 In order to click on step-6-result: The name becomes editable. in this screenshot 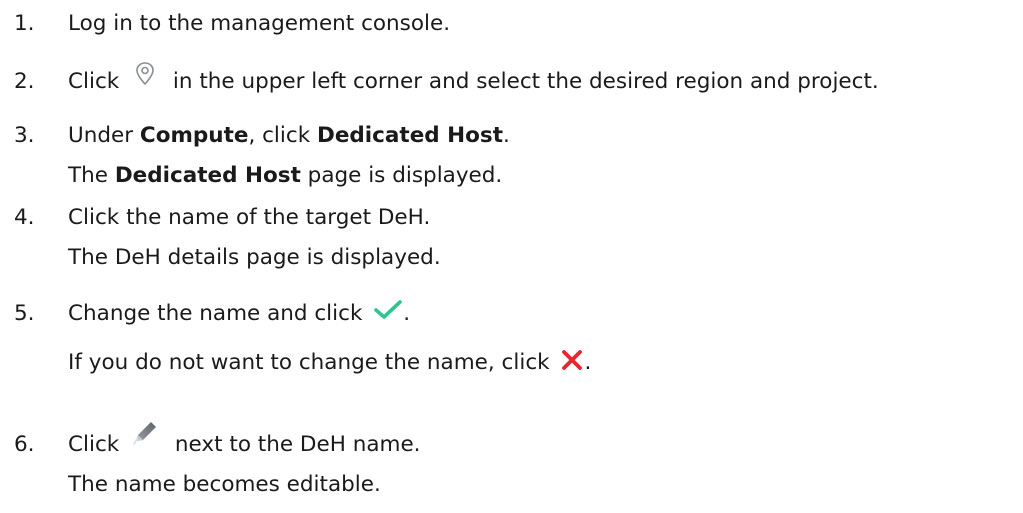, I will do `click(224, 484)`.